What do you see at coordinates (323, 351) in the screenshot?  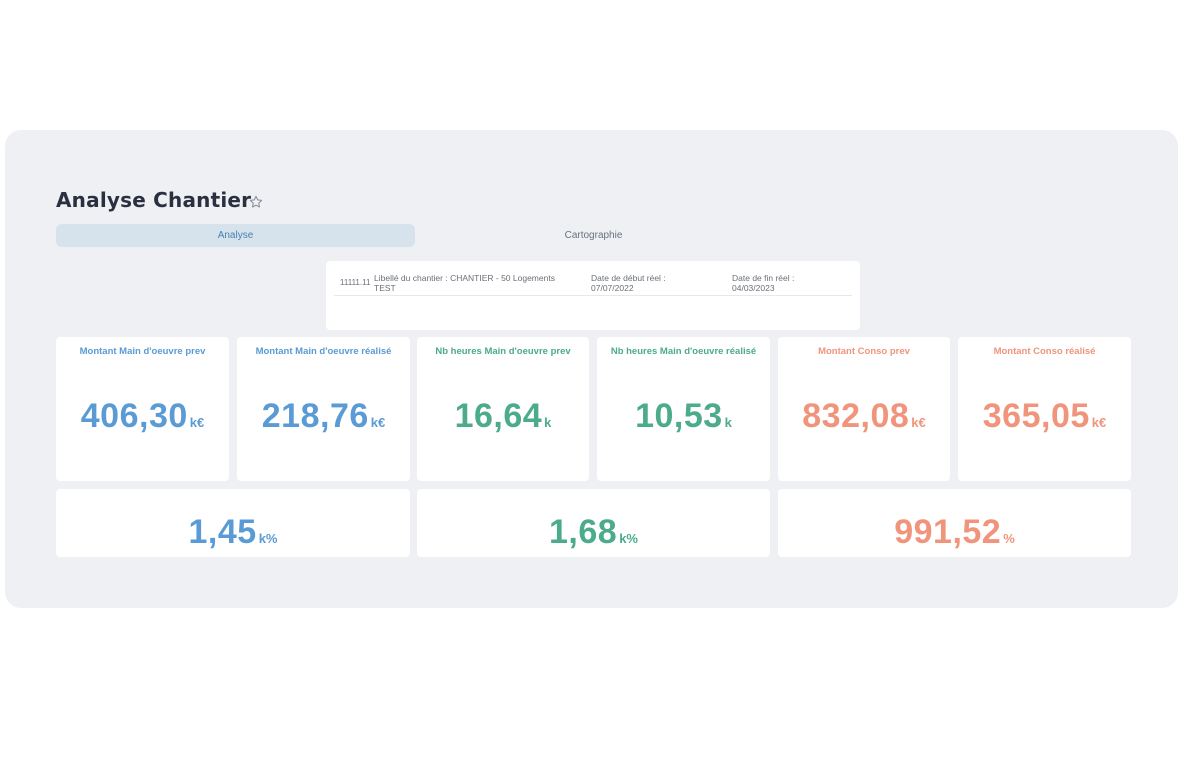 I see `kpi-label: Montant Main d'oeuvre réalisé` at bounding box center [323, 351].